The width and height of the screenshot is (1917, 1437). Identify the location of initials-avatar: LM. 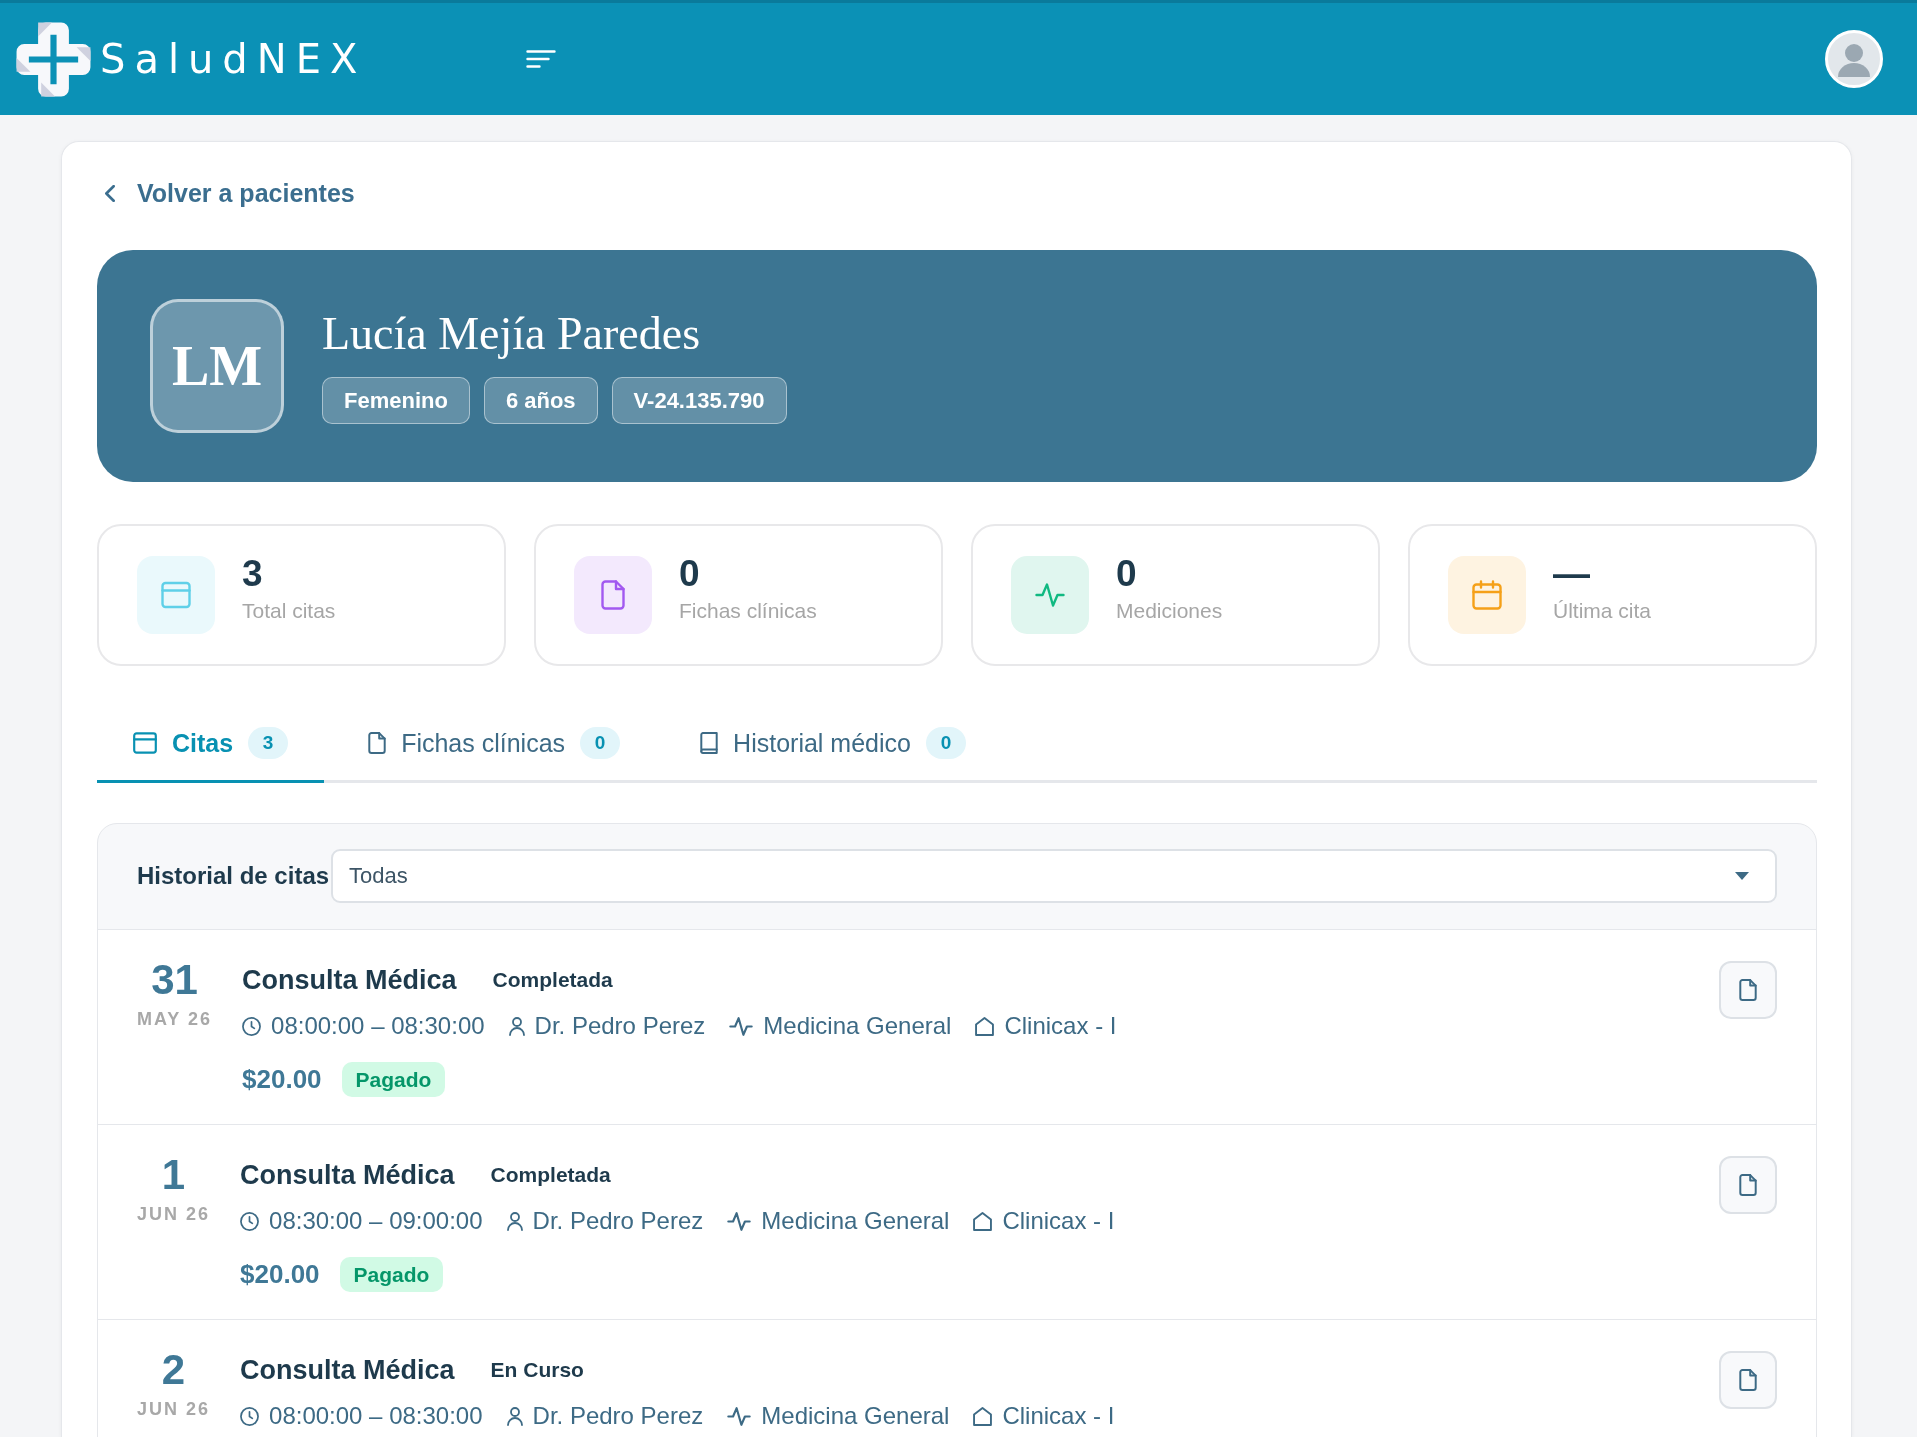
(217, 366).